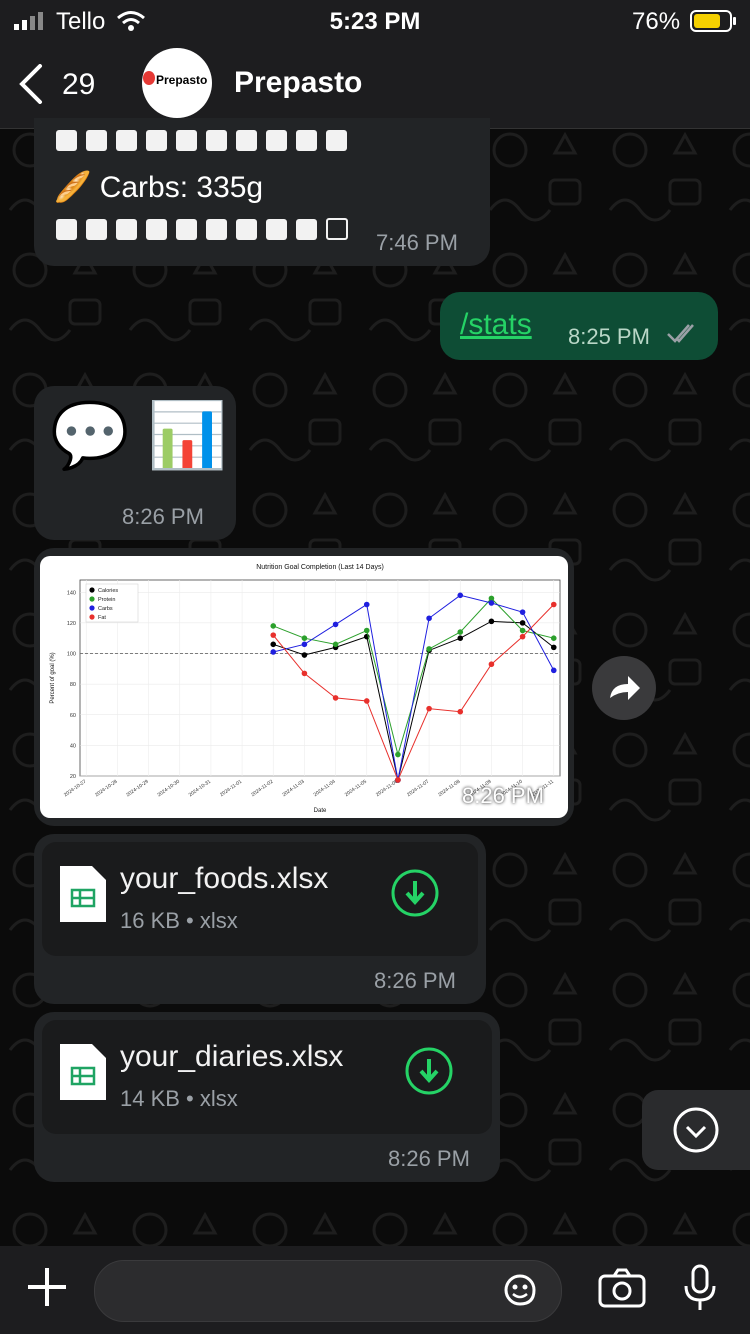 This screenshot has width=750, height=1334. I want to click on legend-label: Fat, so click(102, 618).